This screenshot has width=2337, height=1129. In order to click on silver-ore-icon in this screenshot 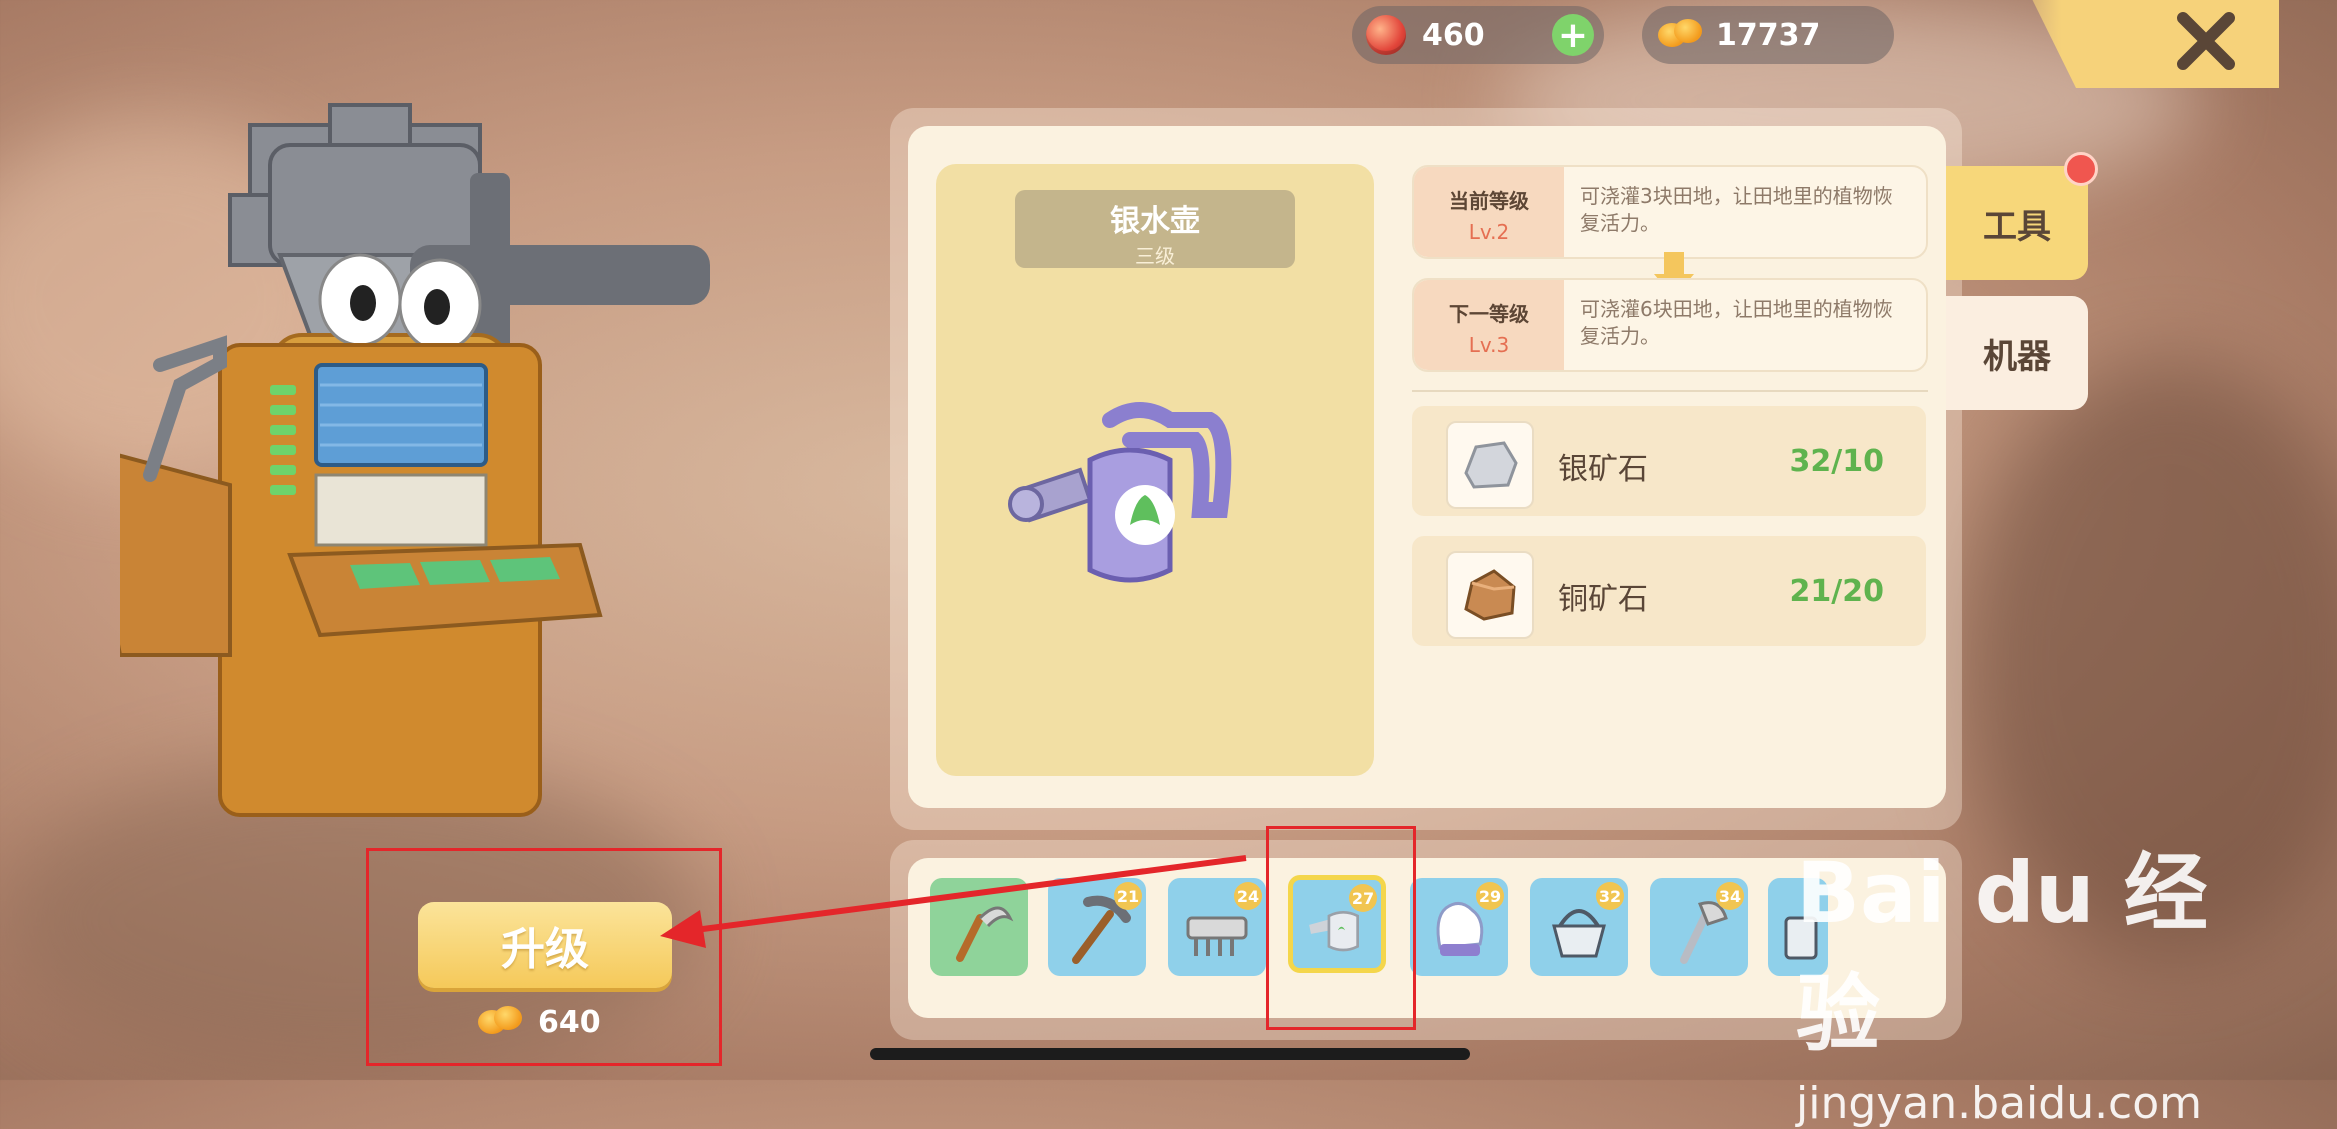, I will do `click(1490, 465)`.